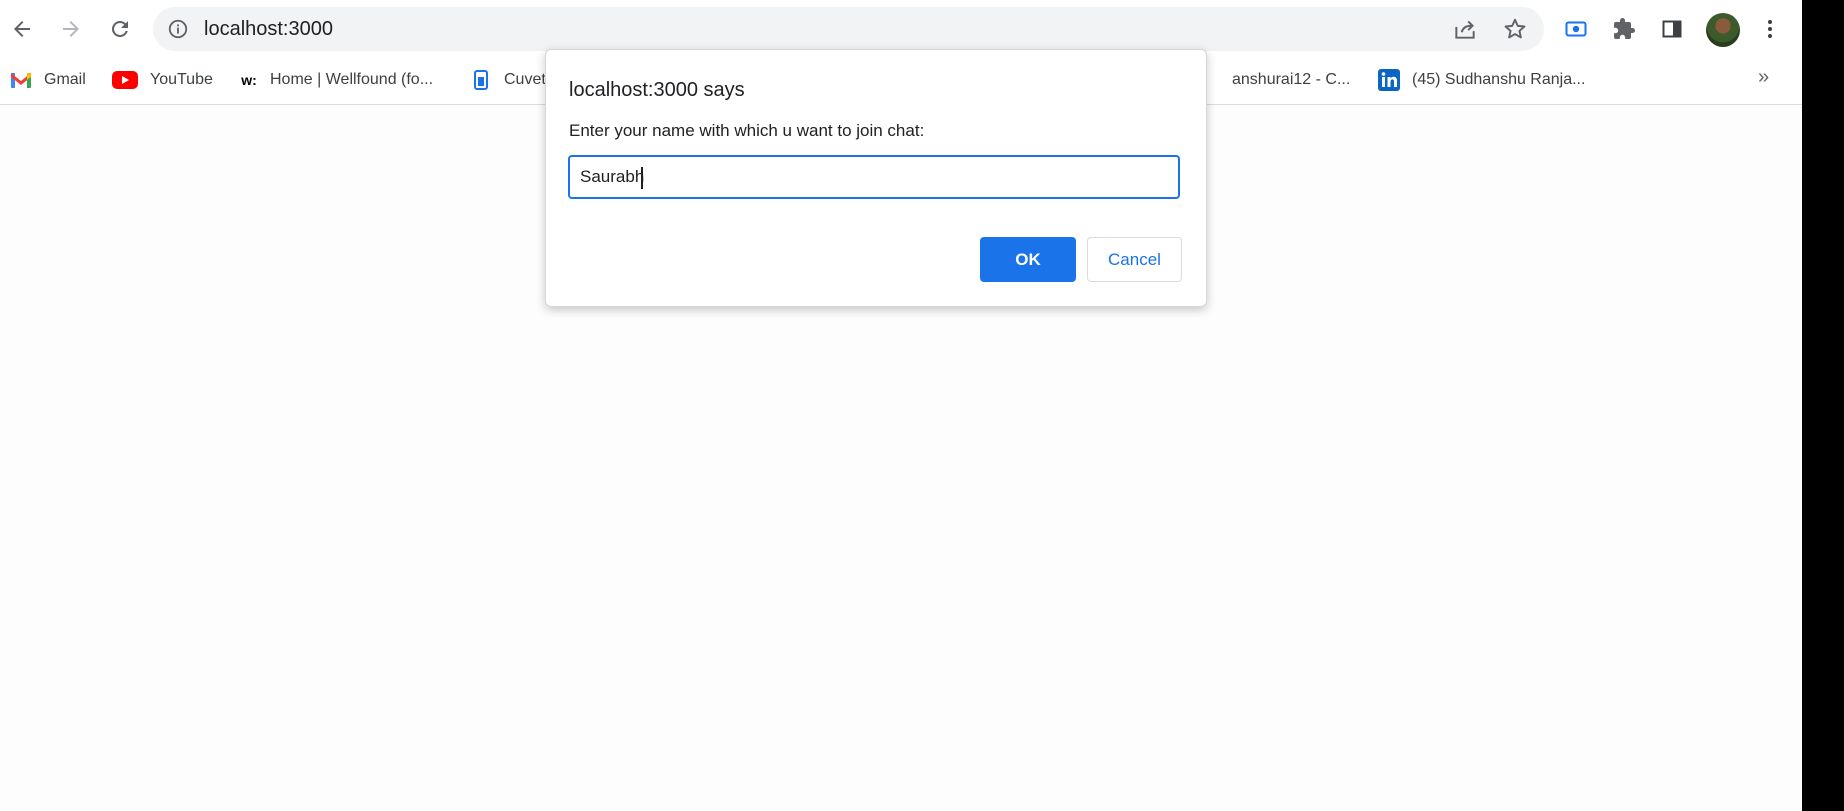 Image resolution: width=1844 pixels, height=811 pixels. Describe the element at coordinates (1823, 405) in the screenshot. I see `screen-edge` at that location.